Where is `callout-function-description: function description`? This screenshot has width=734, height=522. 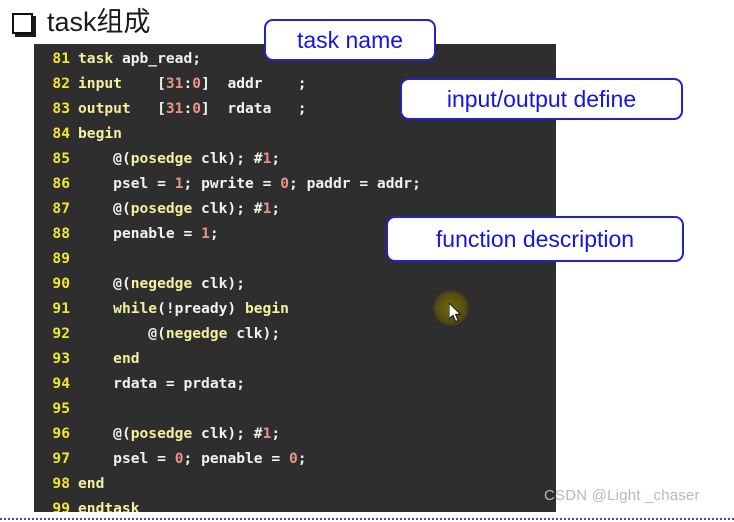
callout-function-description: function description is located at coordinates (535, 239).